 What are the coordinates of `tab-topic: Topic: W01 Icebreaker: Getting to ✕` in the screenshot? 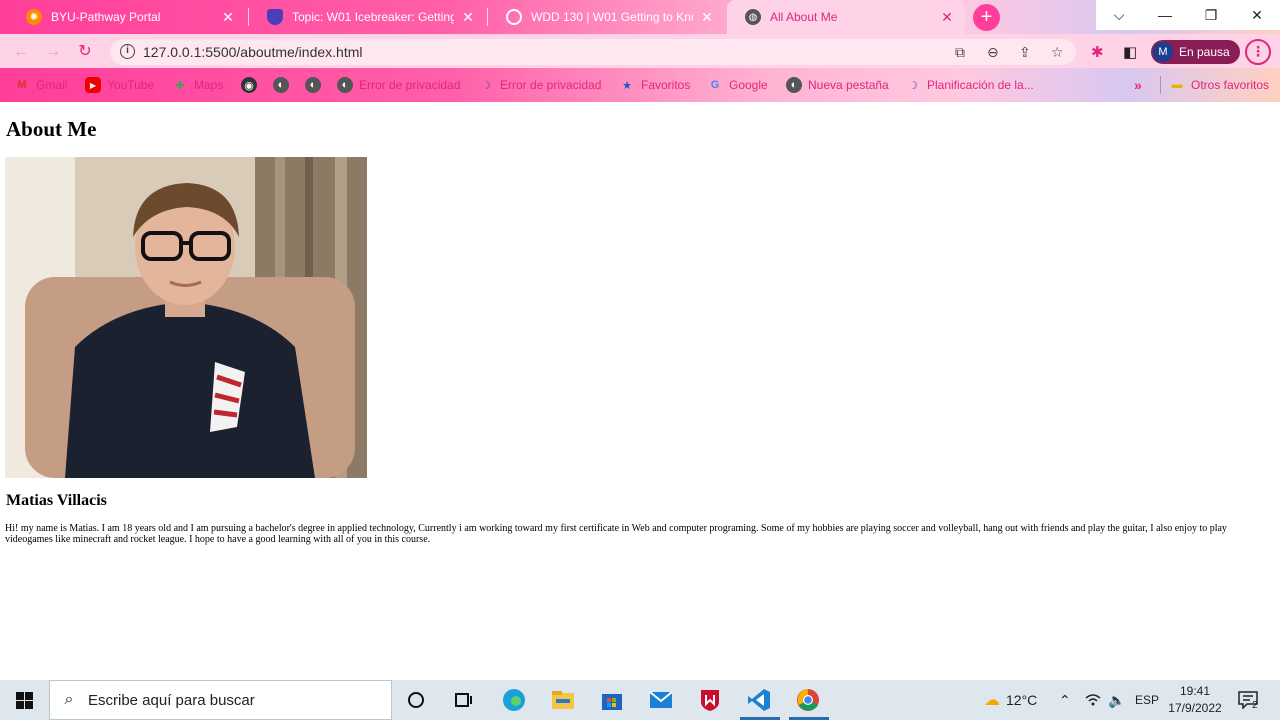 It's located at (367, 17).